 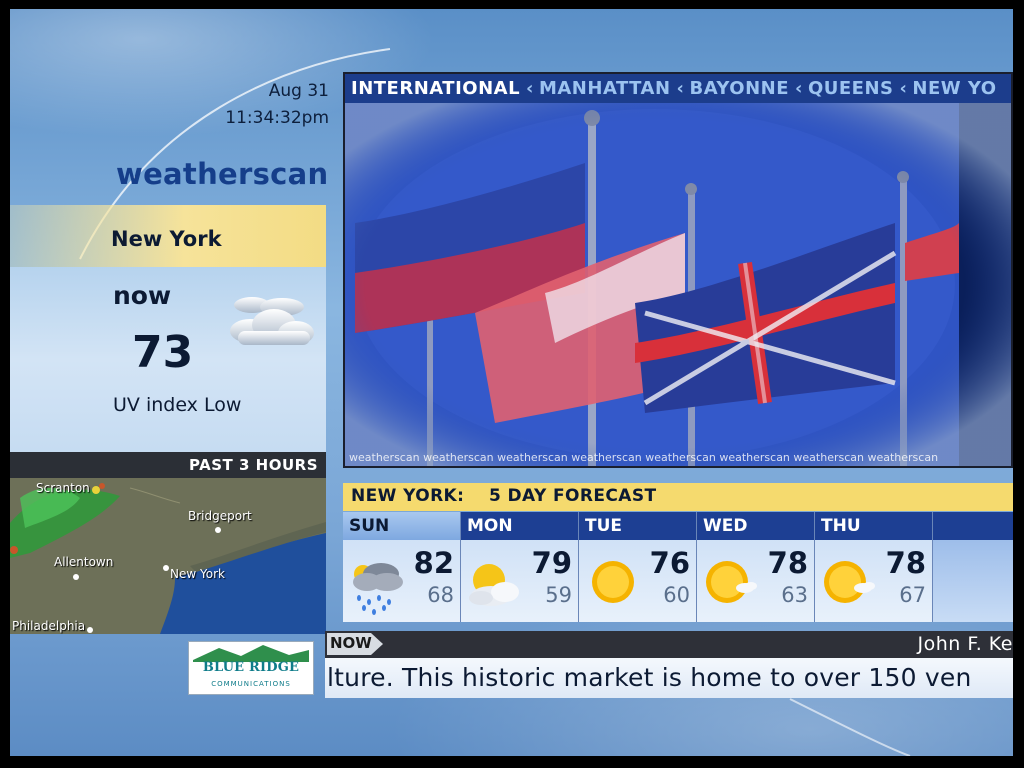 What do you see at coordinates (965, 644) in the screenshot?
I see `ticker-location: John F. Ke` at bounding box center [965, 644].